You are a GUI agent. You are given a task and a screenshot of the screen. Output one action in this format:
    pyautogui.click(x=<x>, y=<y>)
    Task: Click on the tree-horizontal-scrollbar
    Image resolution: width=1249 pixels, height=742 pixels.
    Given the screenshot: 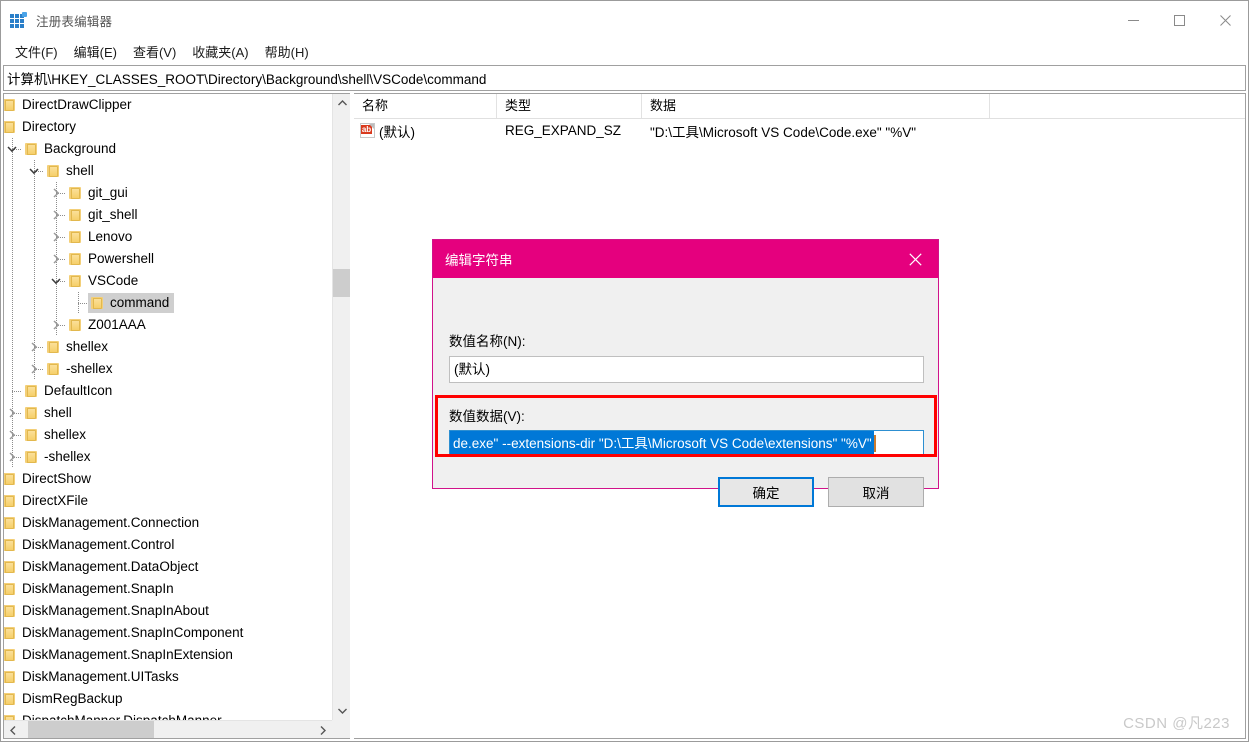 What is the action you would take?
    pyautogui.click(x=168, y=729)
    